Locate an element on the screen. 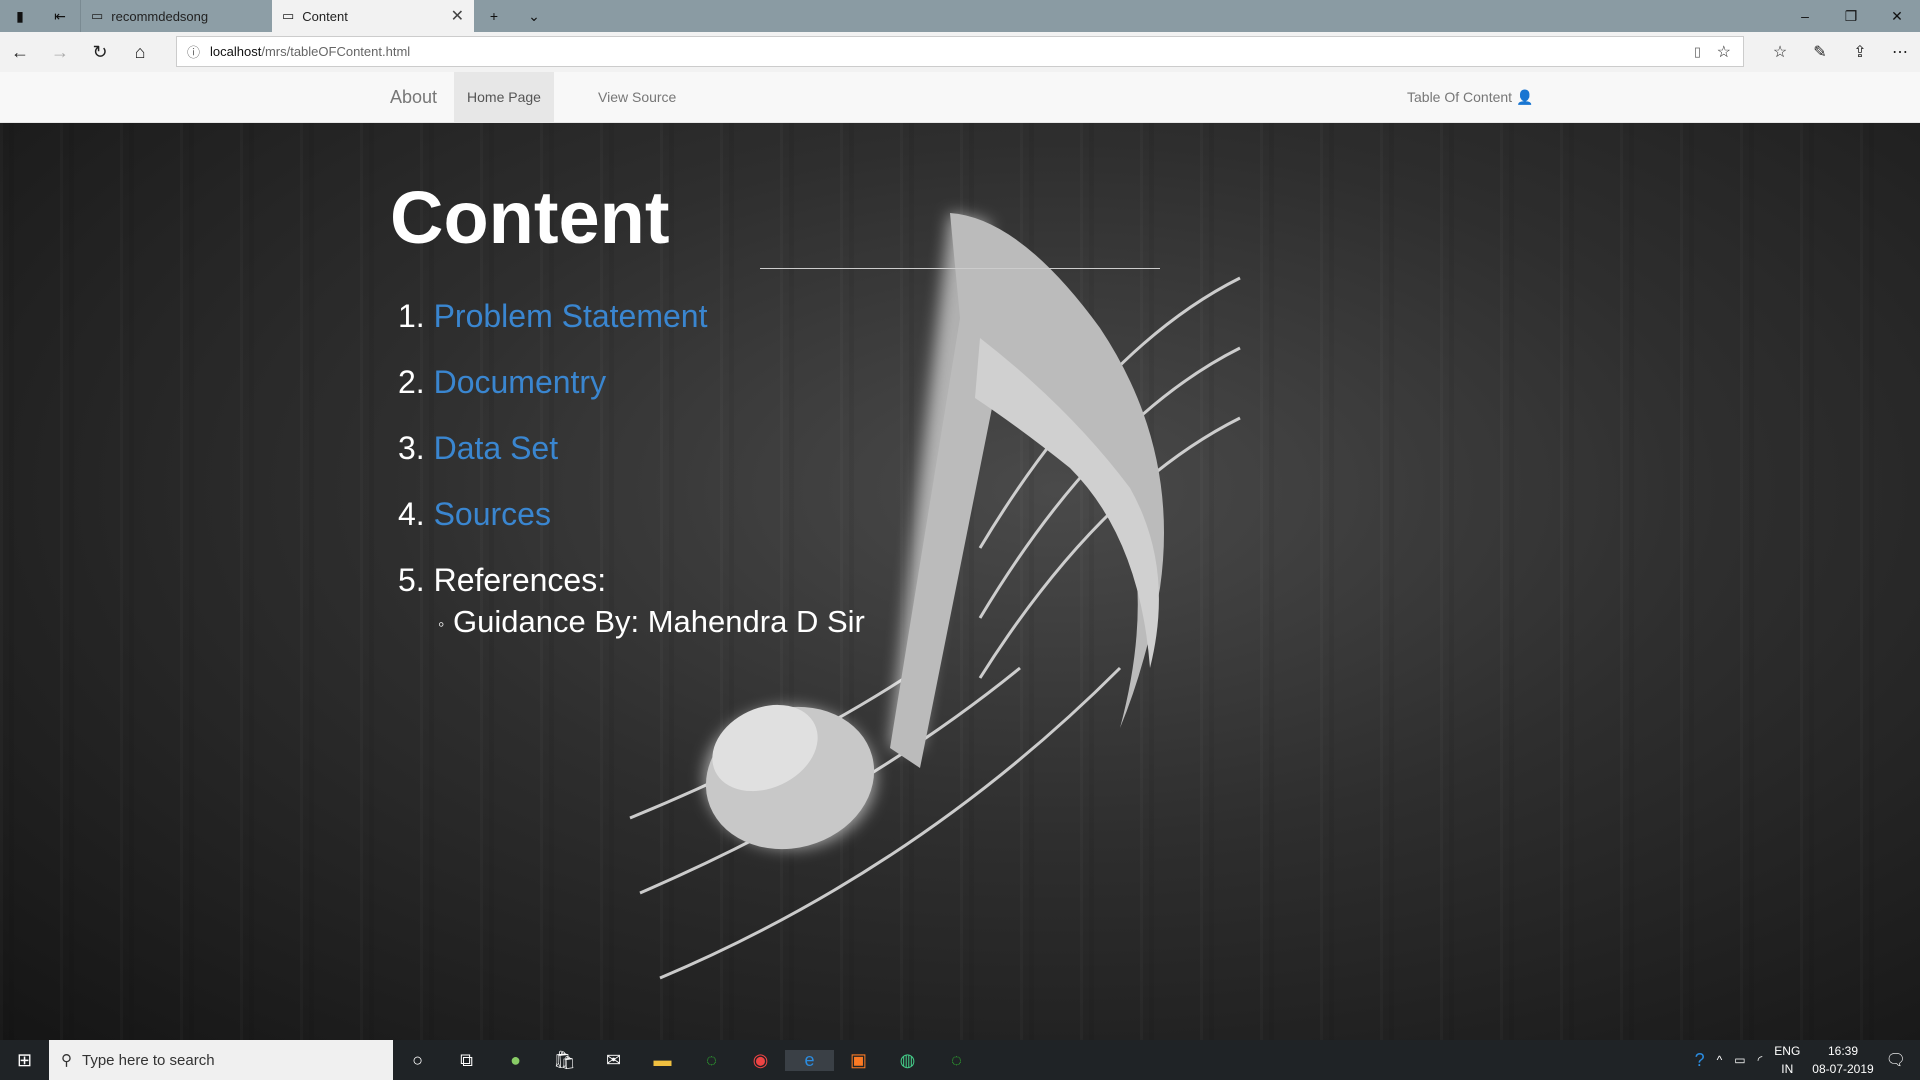  chevron-down-icon: ⌄ is located at coordinates (534, 16).